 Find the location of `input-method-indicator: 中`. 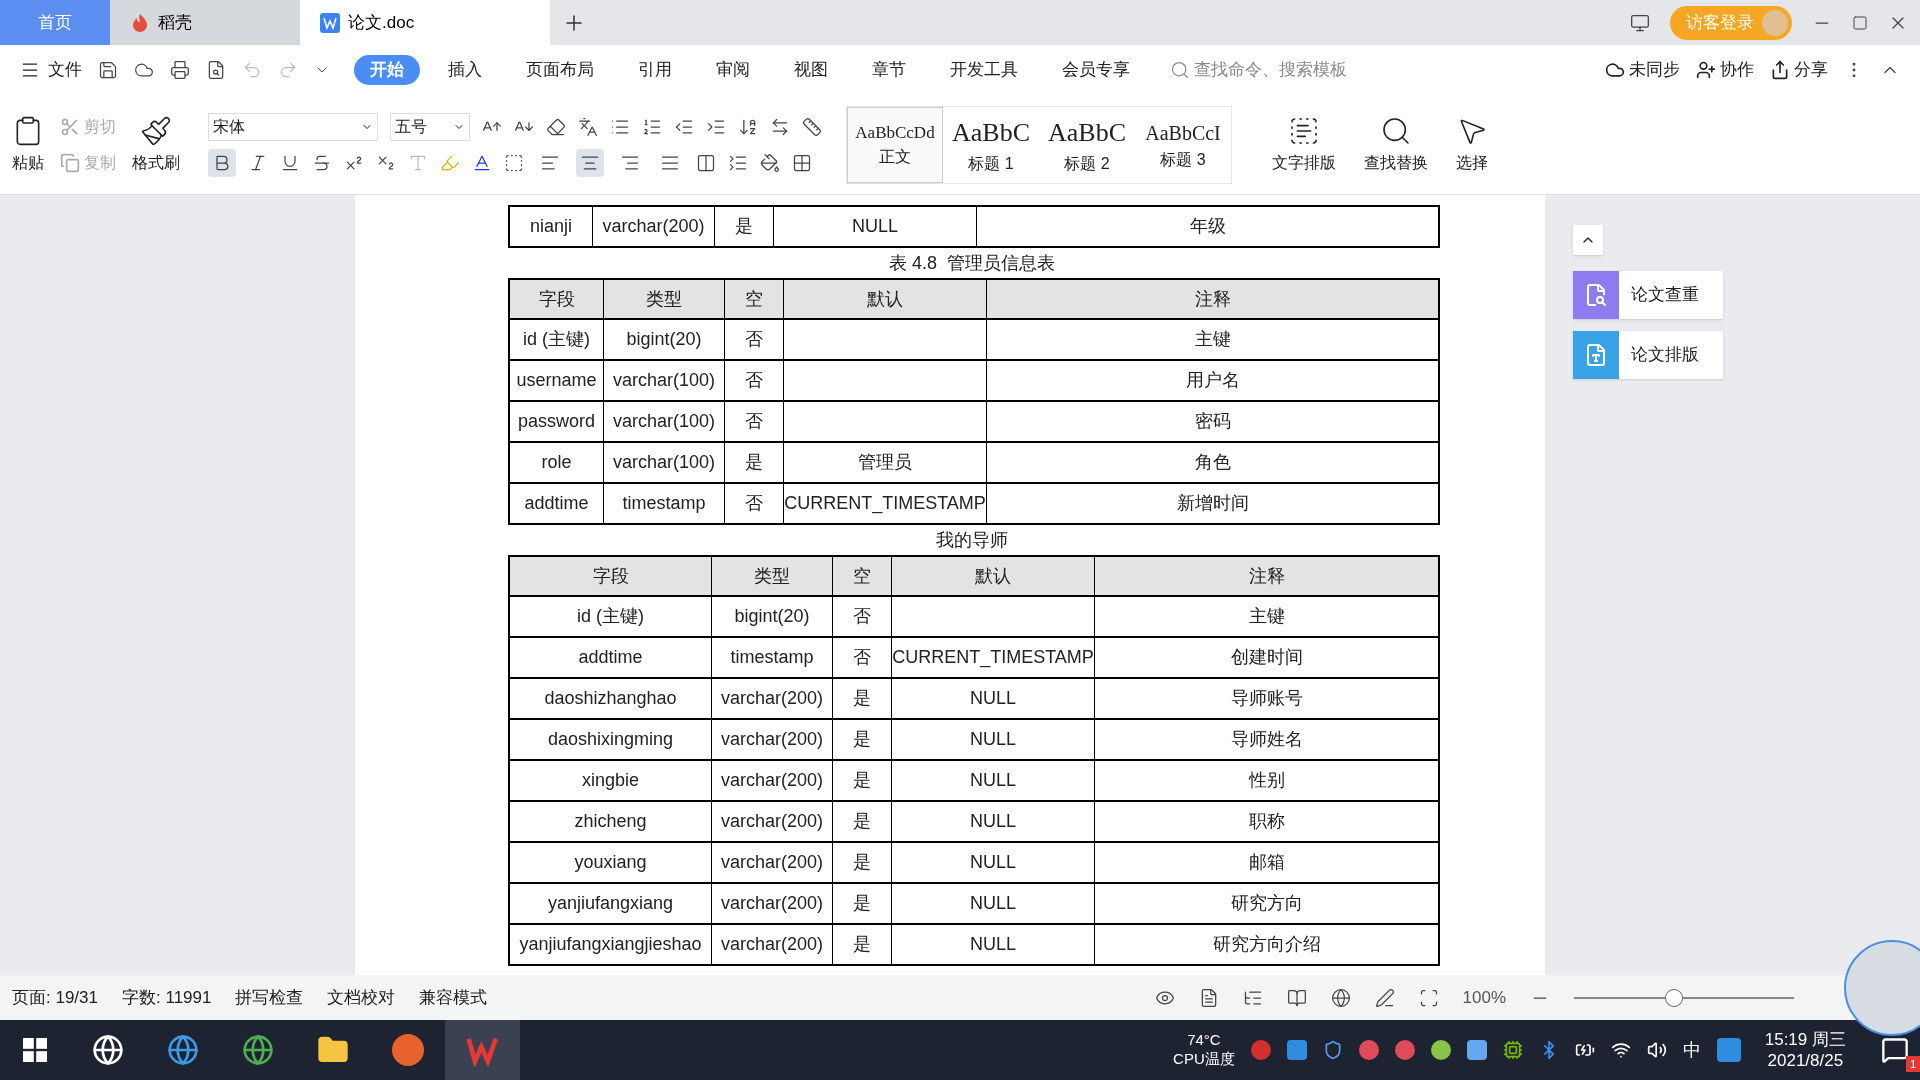

input-method-indicator: 中 is located at coordinates (1691, 1050).